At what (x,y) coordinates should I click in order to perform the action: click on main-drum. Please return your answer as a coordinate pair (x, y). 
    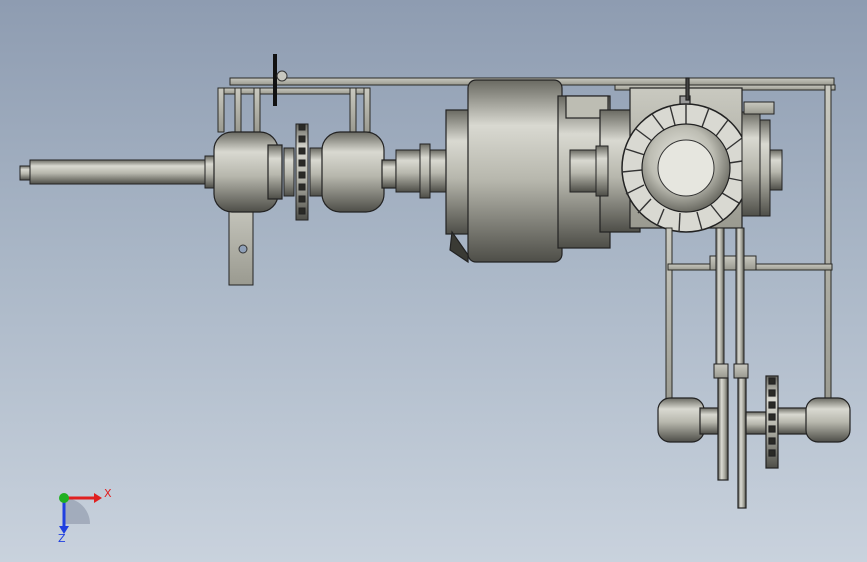
    Looking at the image, I should click on (543, 171).